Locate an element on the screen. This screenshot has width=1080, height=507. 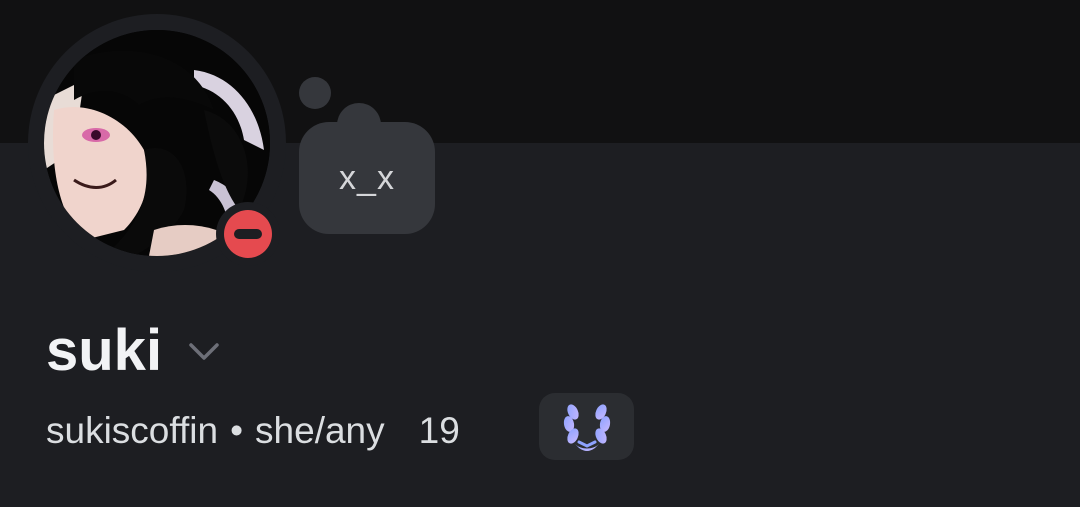
display-name: suki is located at coordinates (104, 350).